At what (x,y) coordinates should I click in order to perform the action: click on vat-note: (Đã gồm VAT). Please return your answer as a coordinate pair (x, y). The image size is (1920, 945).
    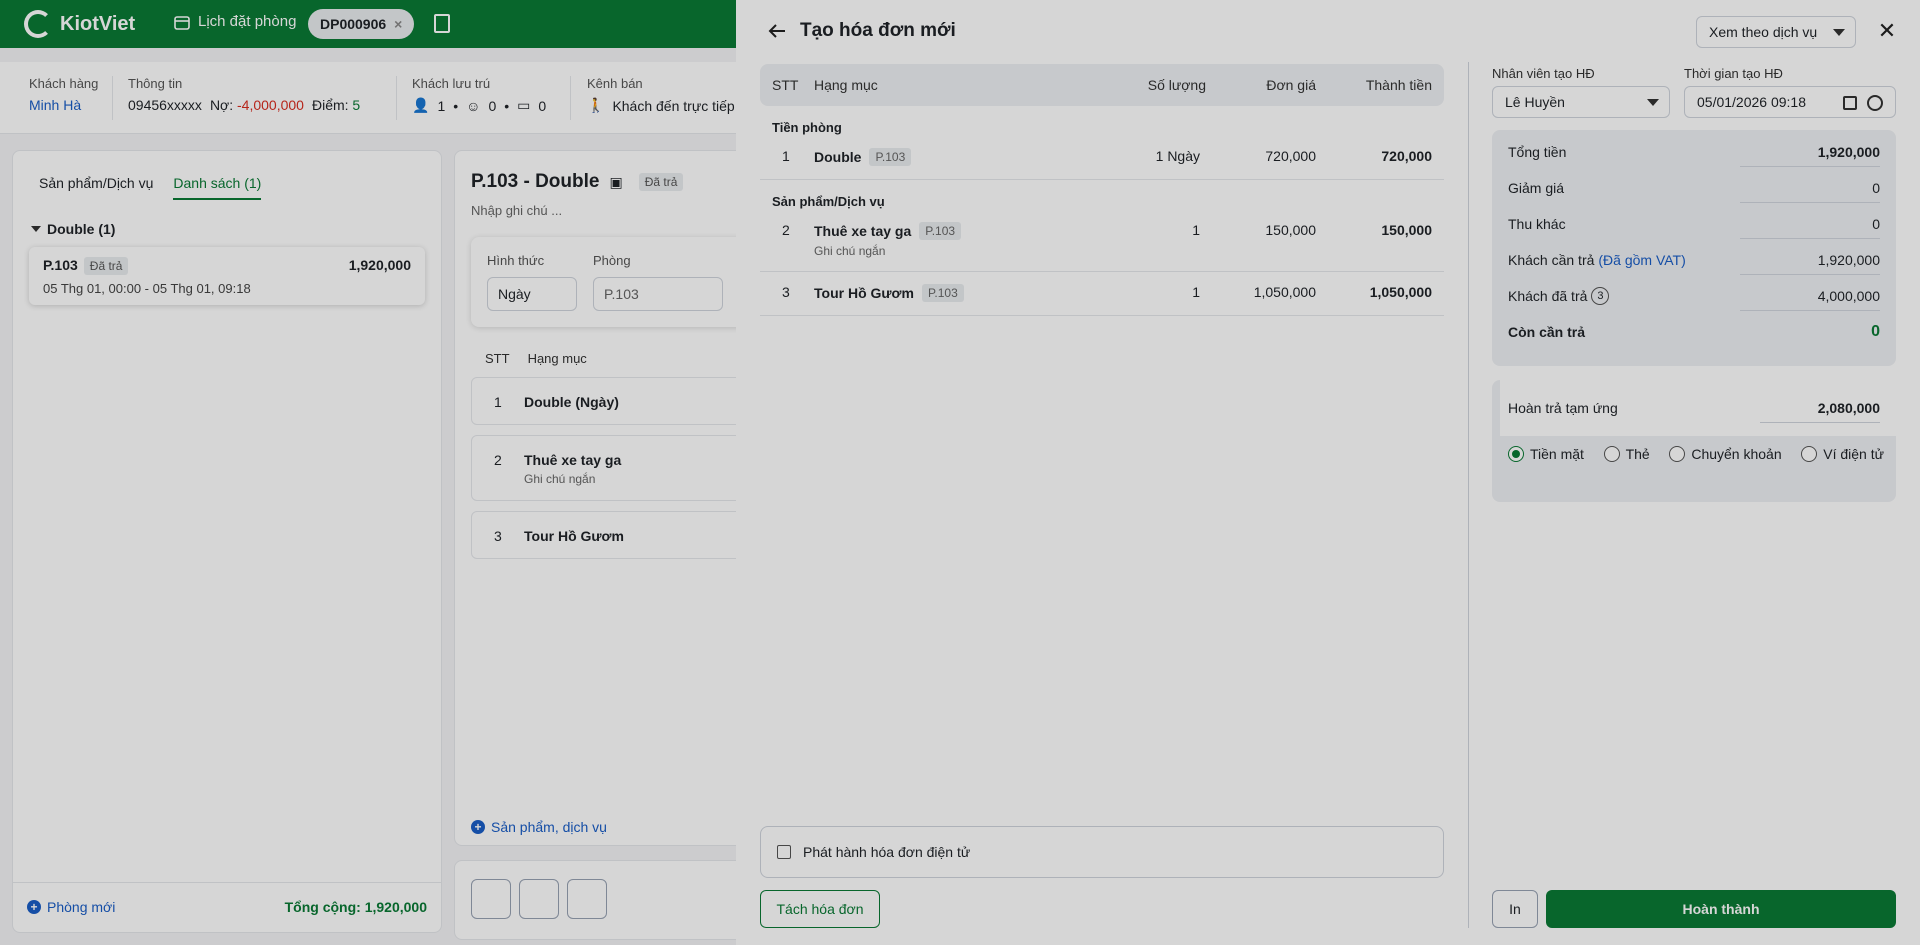
    Looking at the image, I should click on (1641, 260).